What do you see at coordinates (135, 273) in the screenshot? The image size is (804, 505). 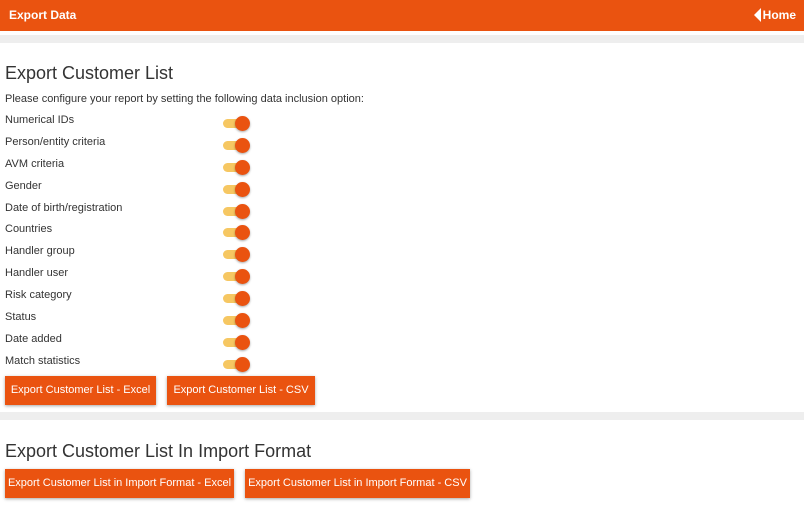 I see `option-row: Handler user` at bounding box center [135, 273].